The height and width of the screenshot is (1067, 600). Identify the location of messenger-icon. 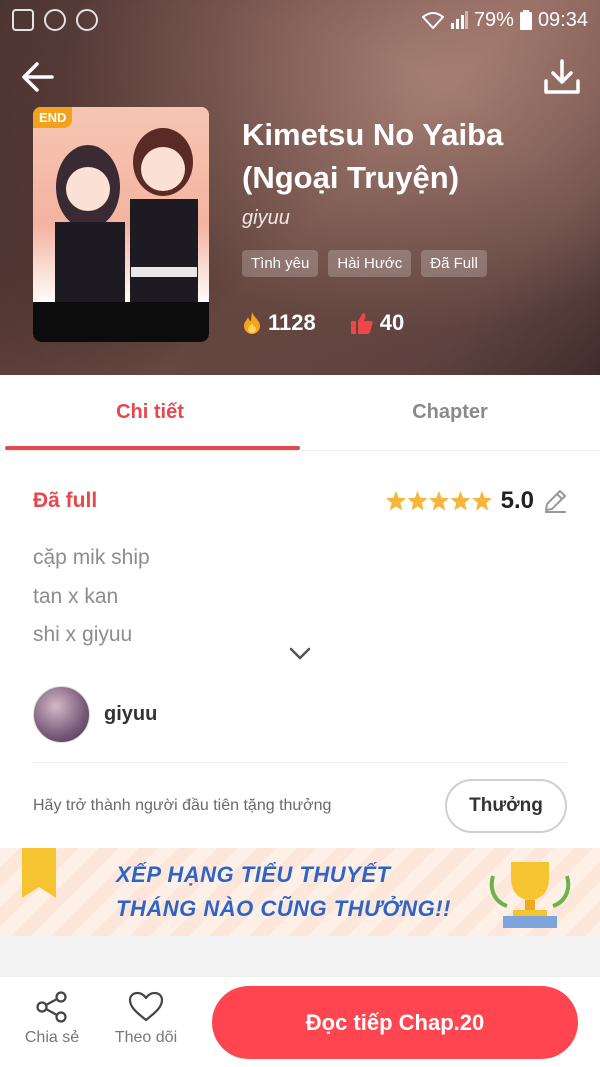
(55, 20).